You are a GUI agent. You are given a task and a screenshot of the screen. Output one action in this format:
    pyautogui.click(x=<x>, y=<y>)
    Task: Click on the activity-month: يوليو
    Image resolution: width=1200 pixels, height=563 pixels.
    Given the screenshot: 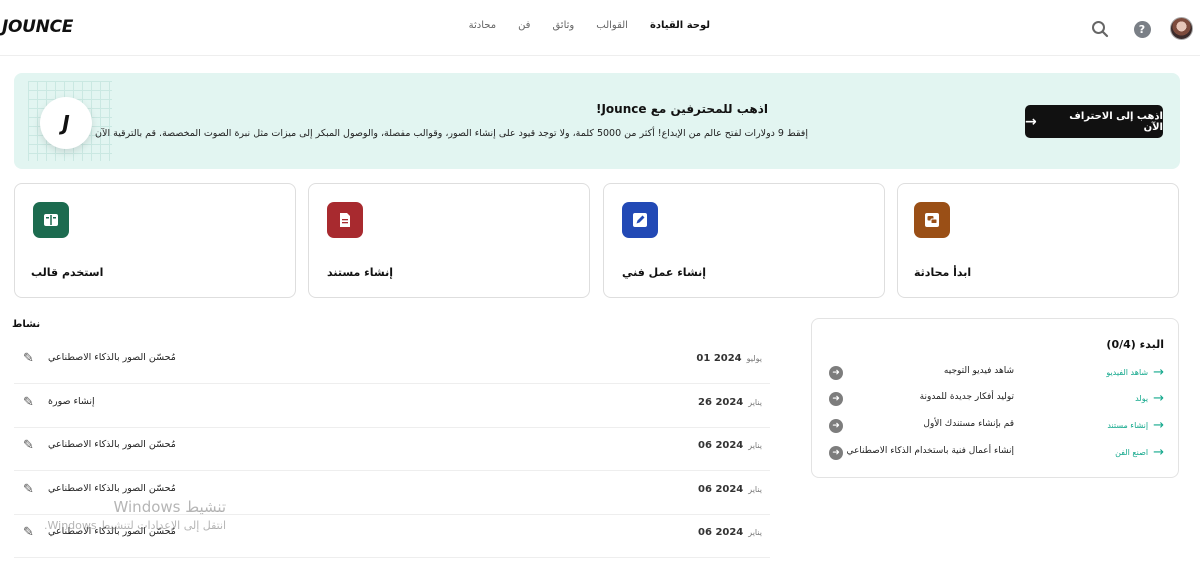 What is the action you would take?
    pyautogui.click(x=754, y=358)
    